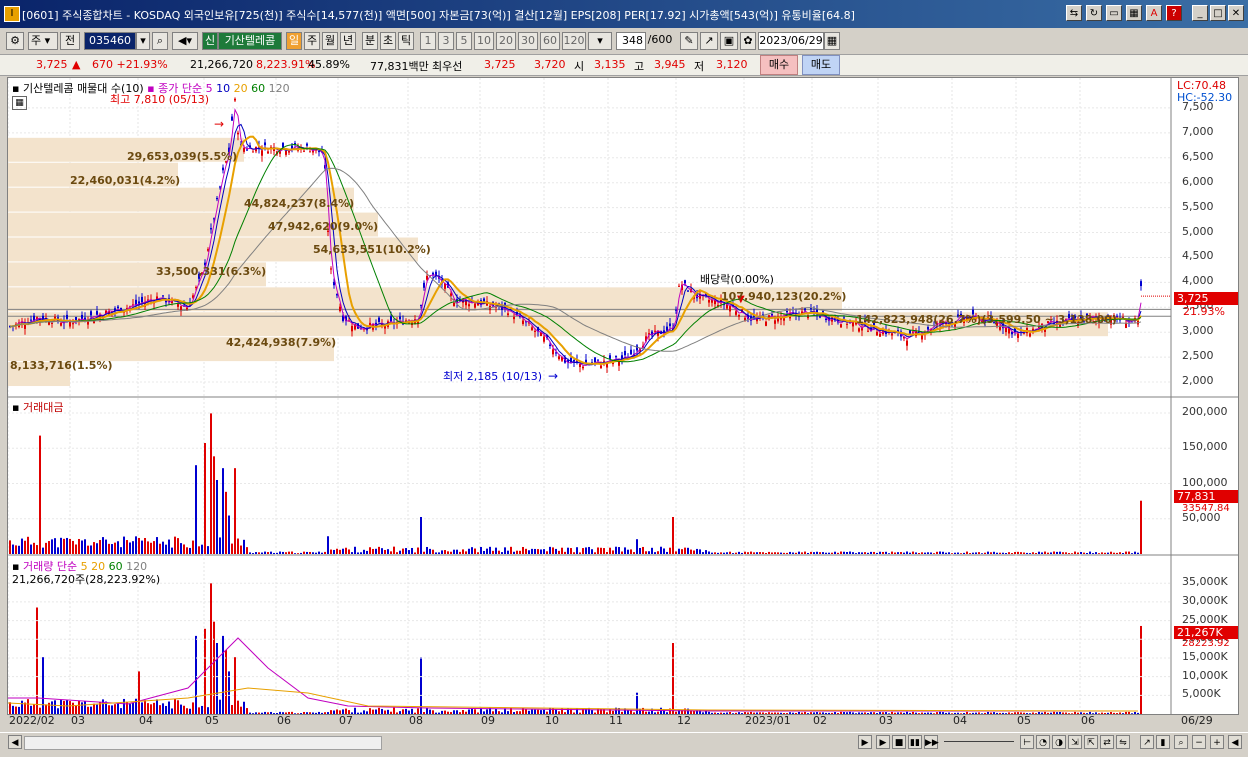  Describe the element at coordinates (70, 41) in the screenshot. I see `prev-button: 전` at that location.